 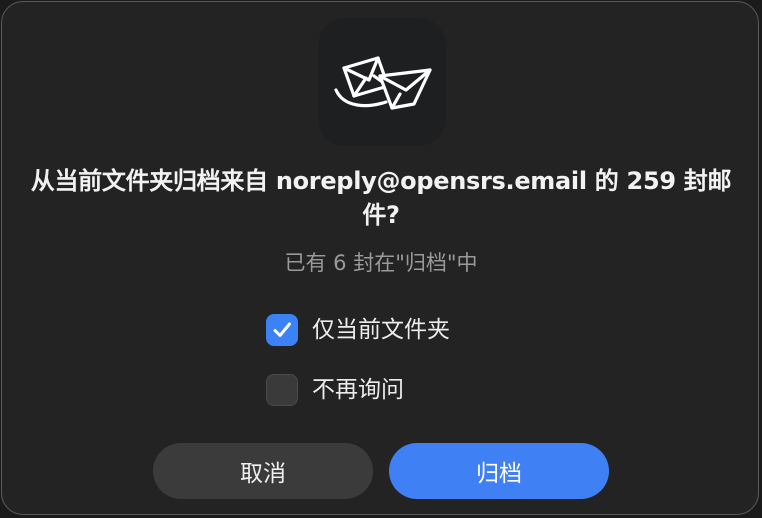 I want to click on dont-ask-again-checkbox, so click(x=282, y=390).